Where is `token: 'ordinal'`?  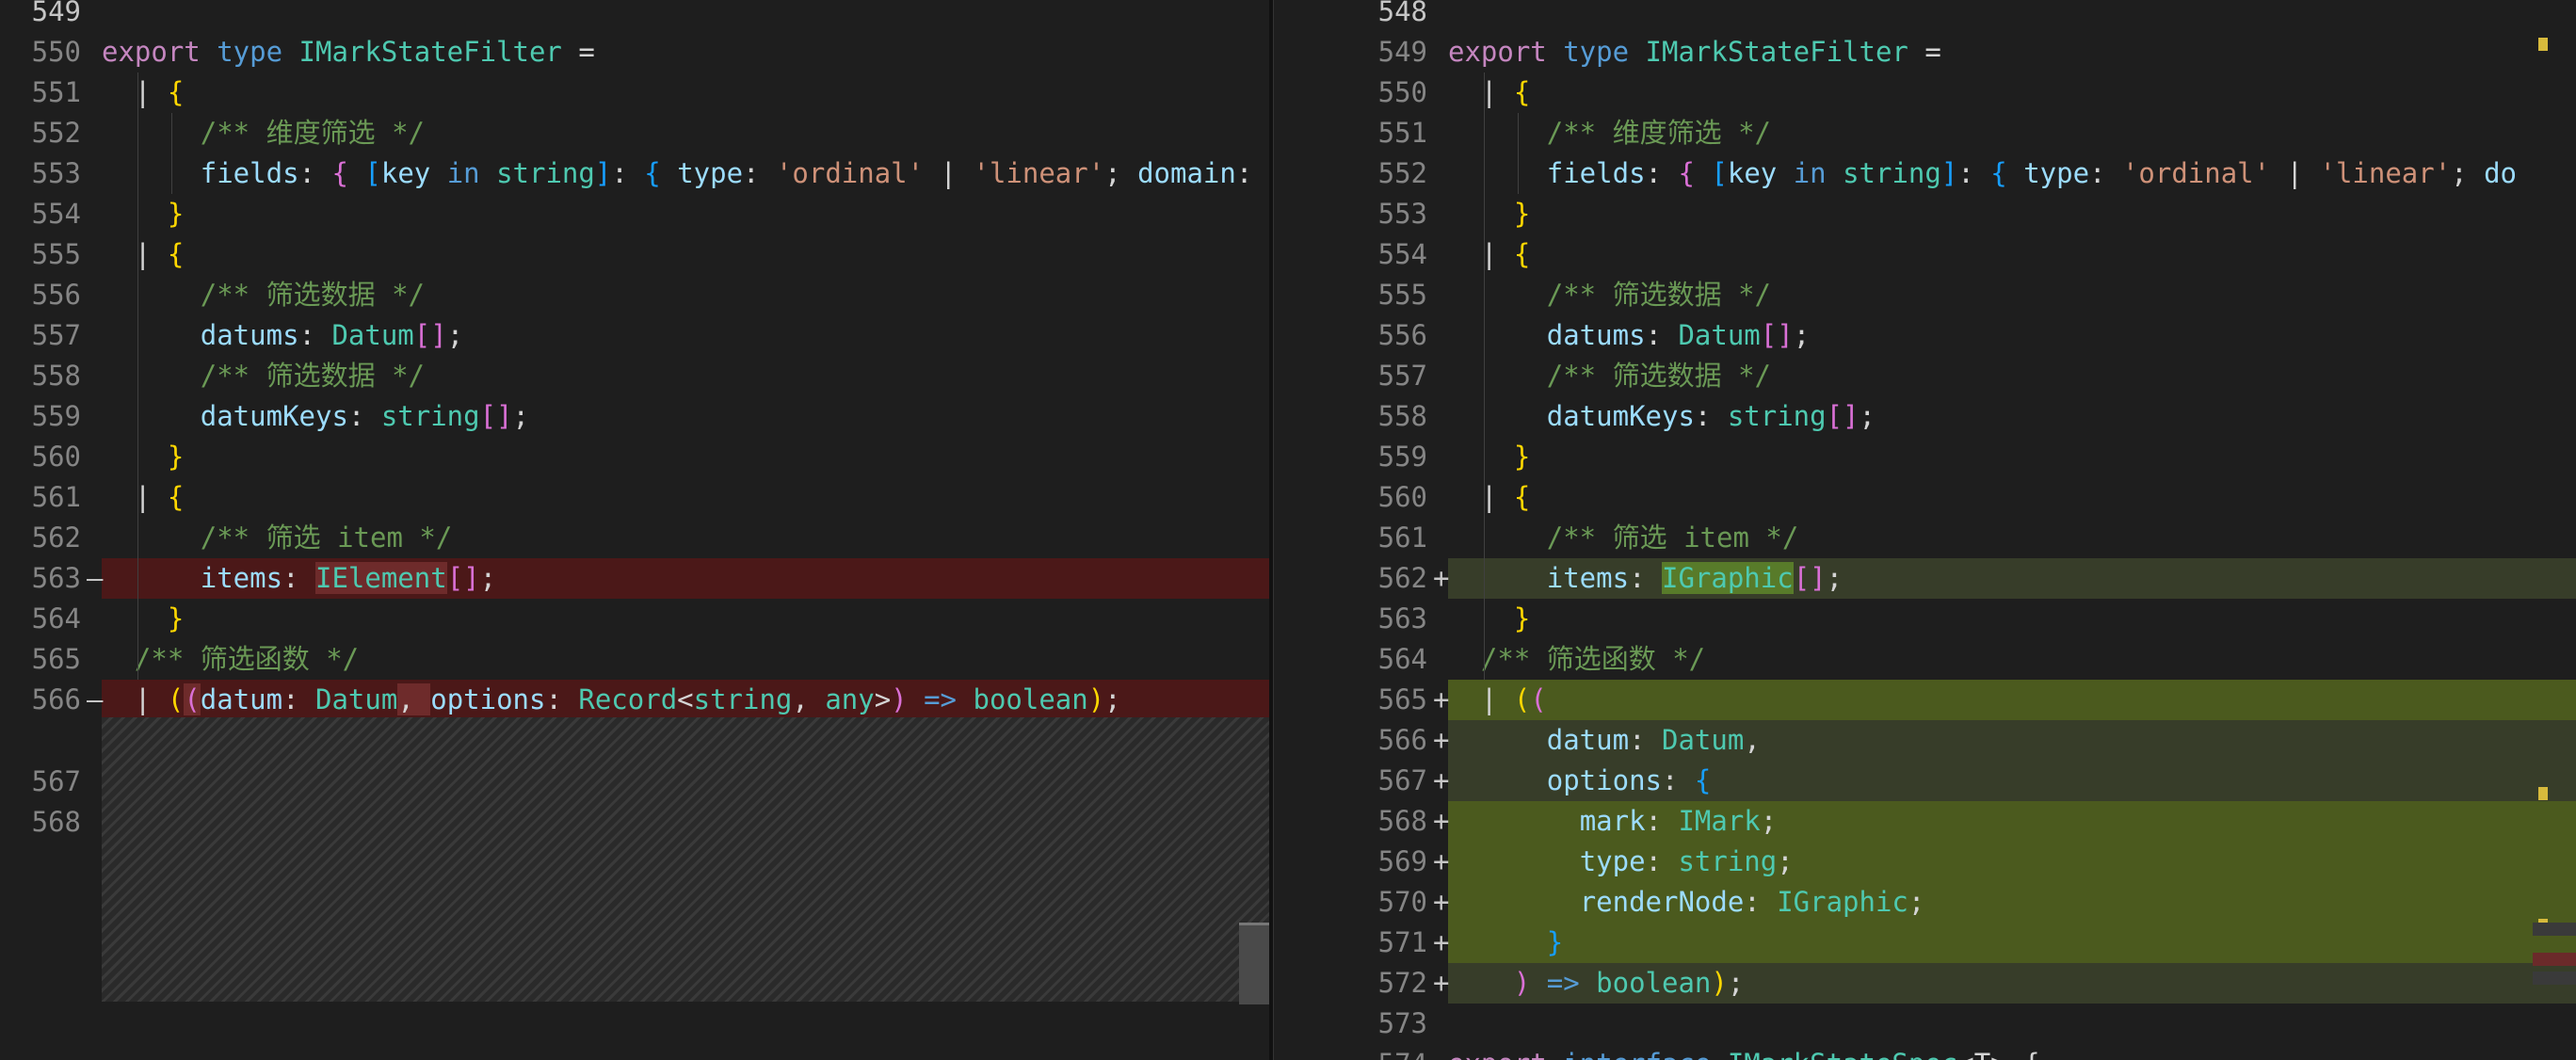 token: 'ordinal' is located at coordinates (2196, 173).